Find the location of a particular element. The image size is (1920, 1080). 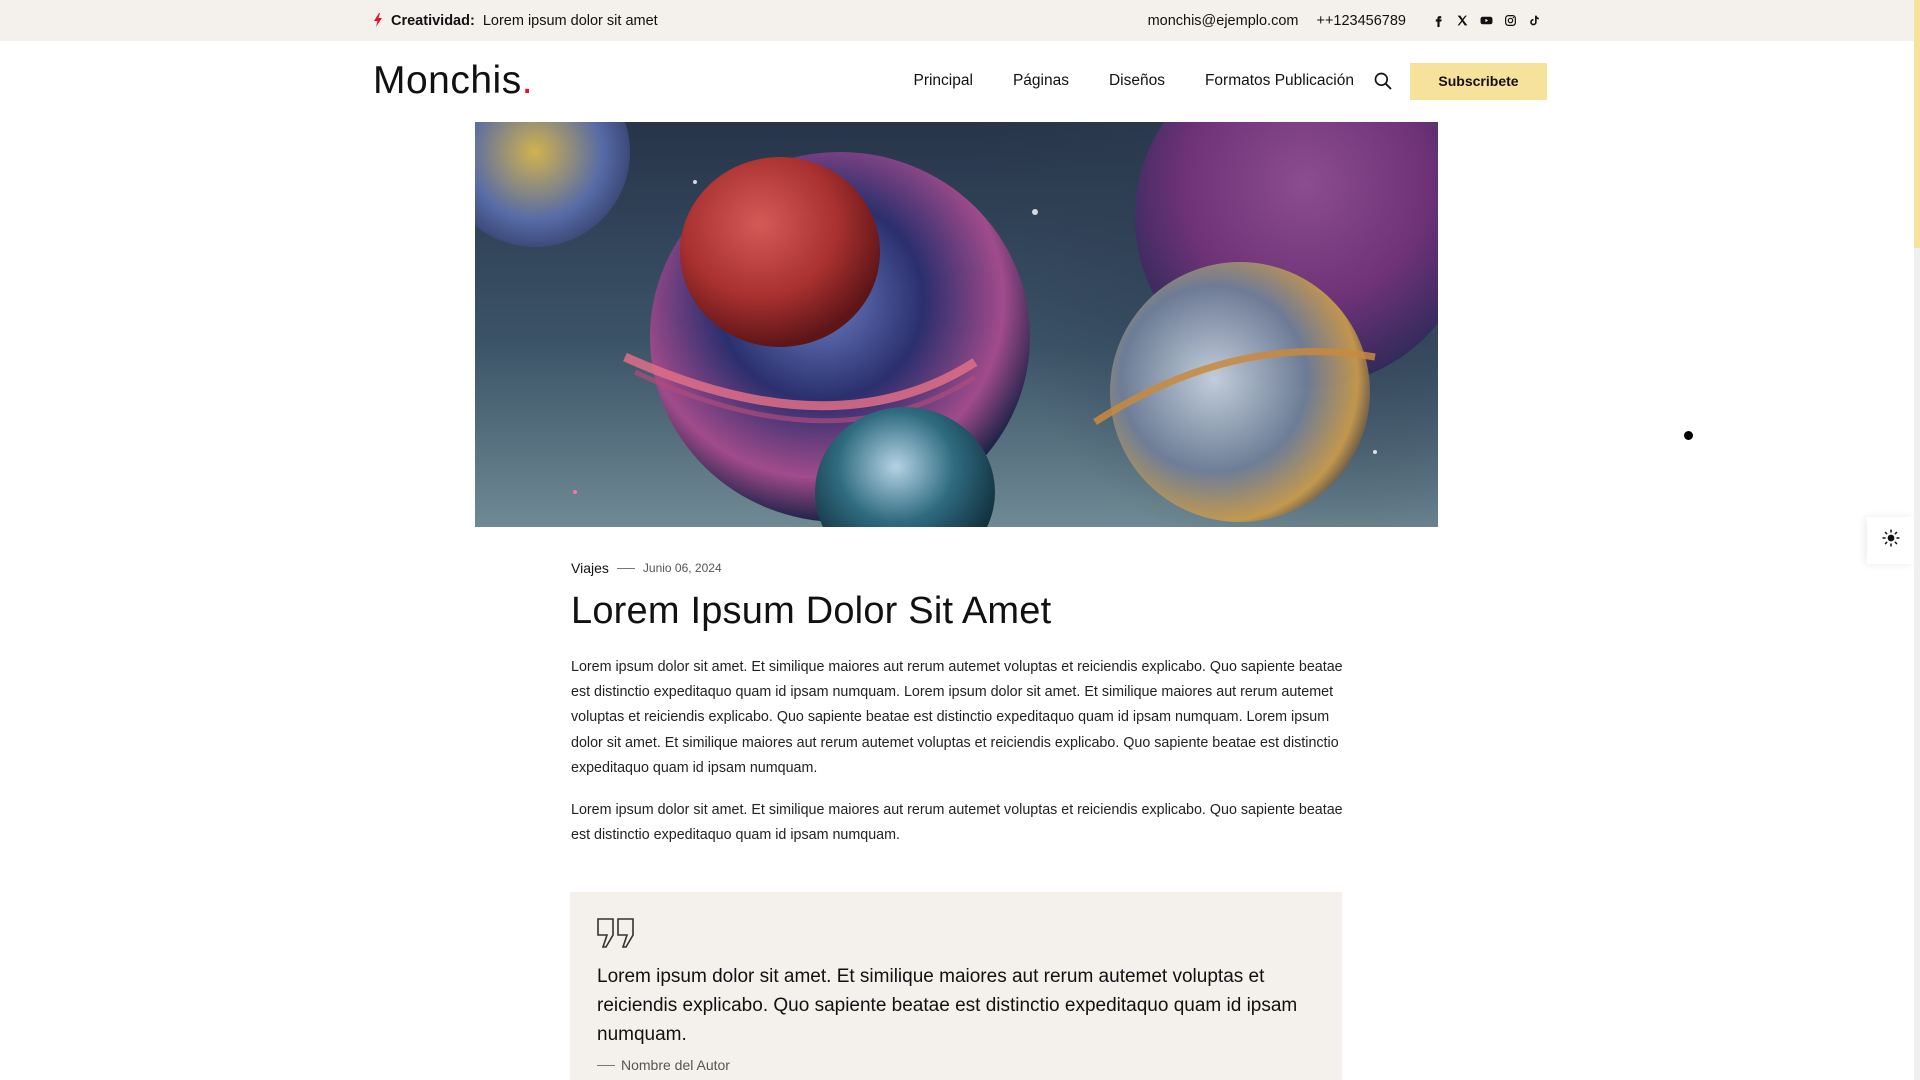

article-date: Junio 06, 2024 is located at coordinates (682, 568).